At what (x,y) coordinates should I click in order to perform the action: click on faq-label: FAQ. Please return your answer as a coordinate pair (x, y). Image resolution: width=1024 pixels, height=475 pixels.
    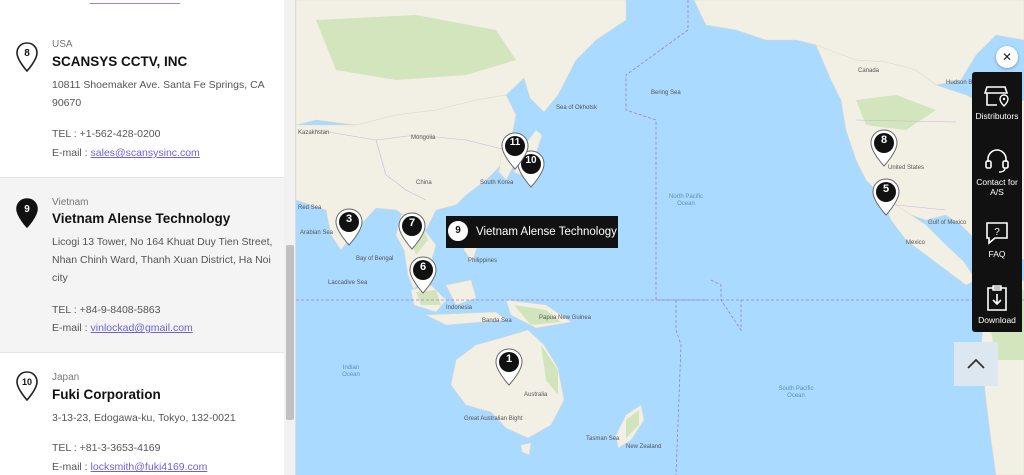
    Looking at the image, I should click on (997, 254).